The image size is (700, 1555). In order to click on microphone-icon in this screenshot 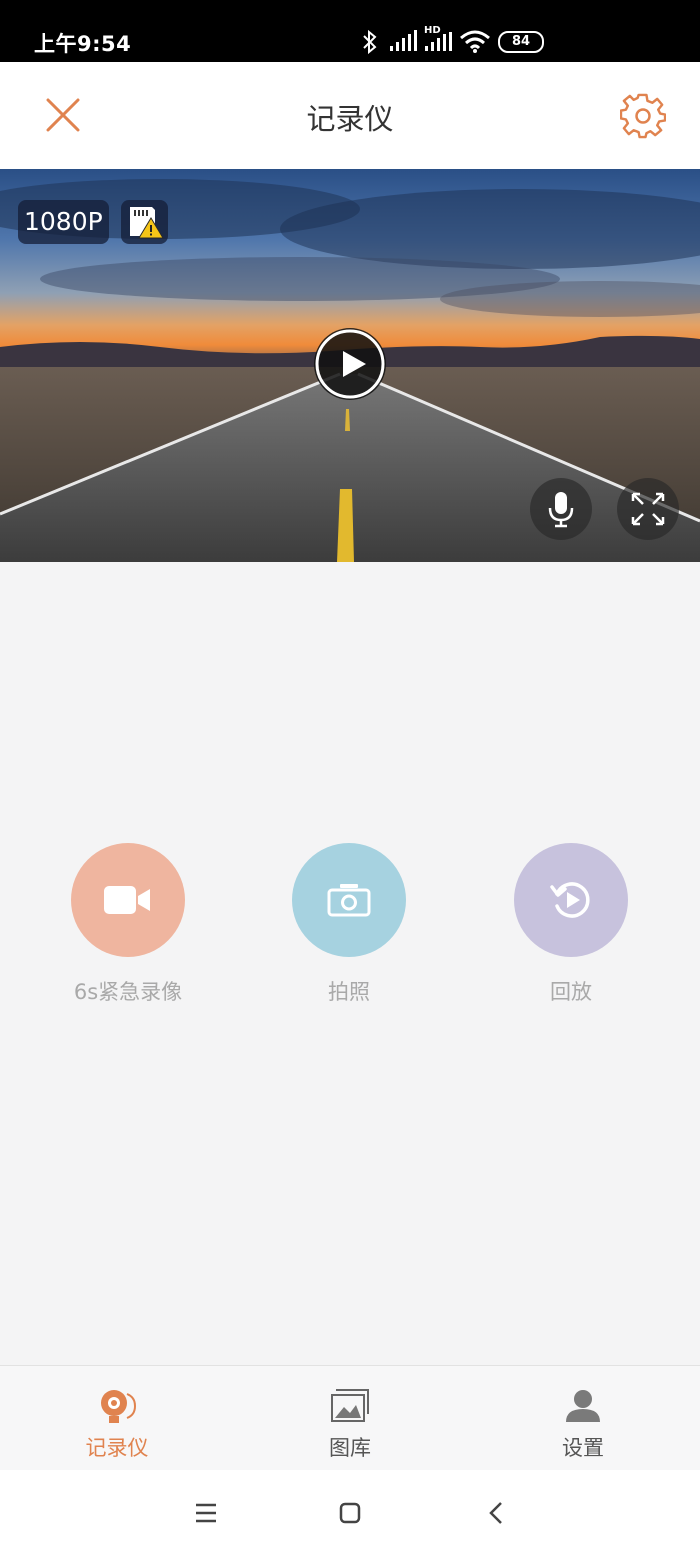, I will do `click(561, 510)`.